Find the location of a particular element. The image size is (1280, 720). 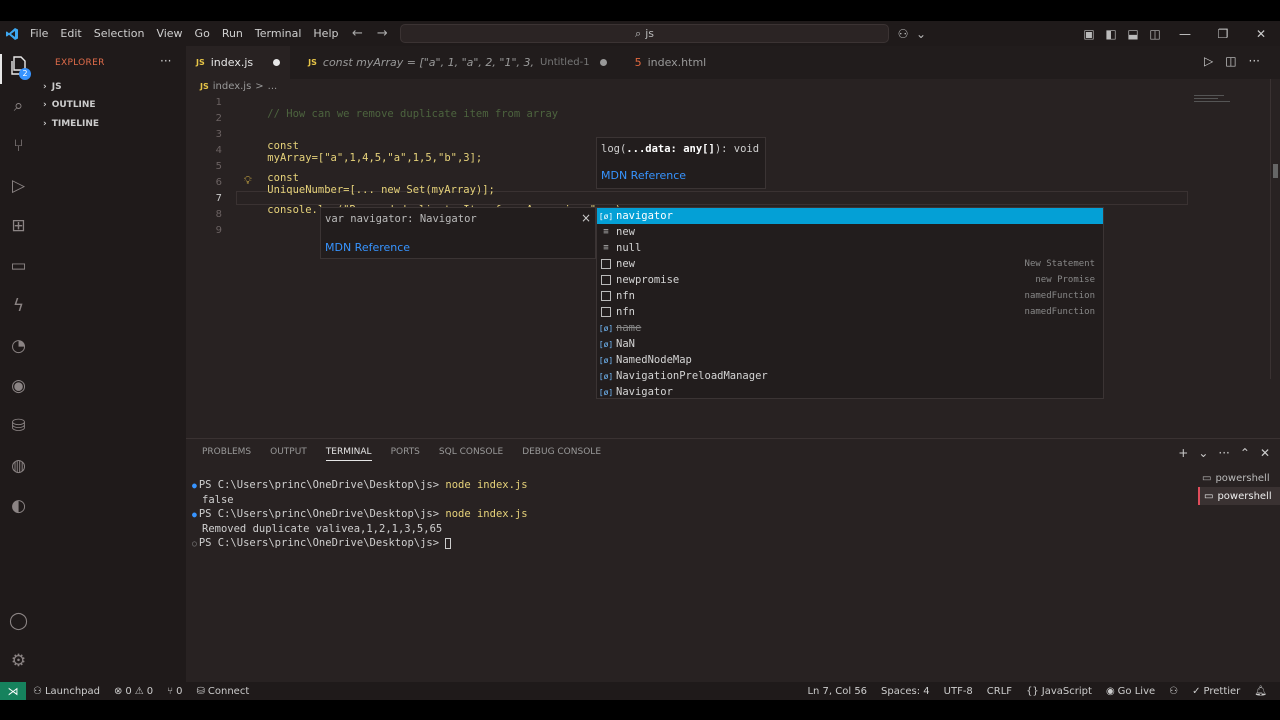

terminal-line: ○ PS C:\Users\princ\OneDrive\Desktop\js> is located at coordinates (322, 543).